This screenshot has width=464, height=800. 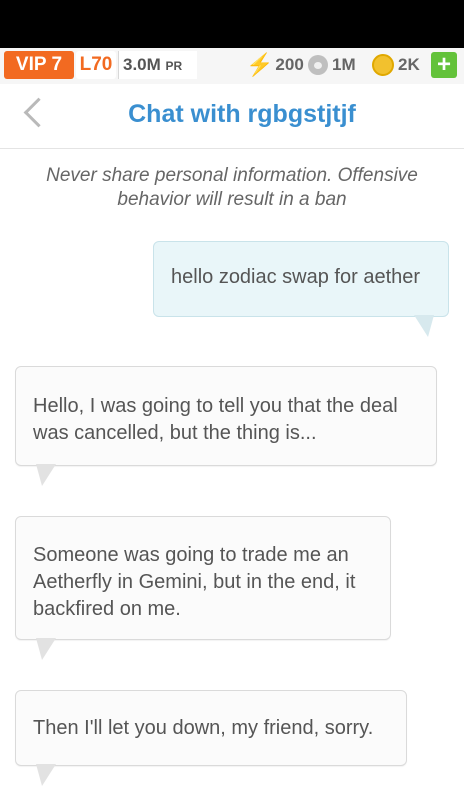 What do you see at coordinates (289, 64) in the screenshot?
I see `energy-value: 200` at bounding box center [289, 64].